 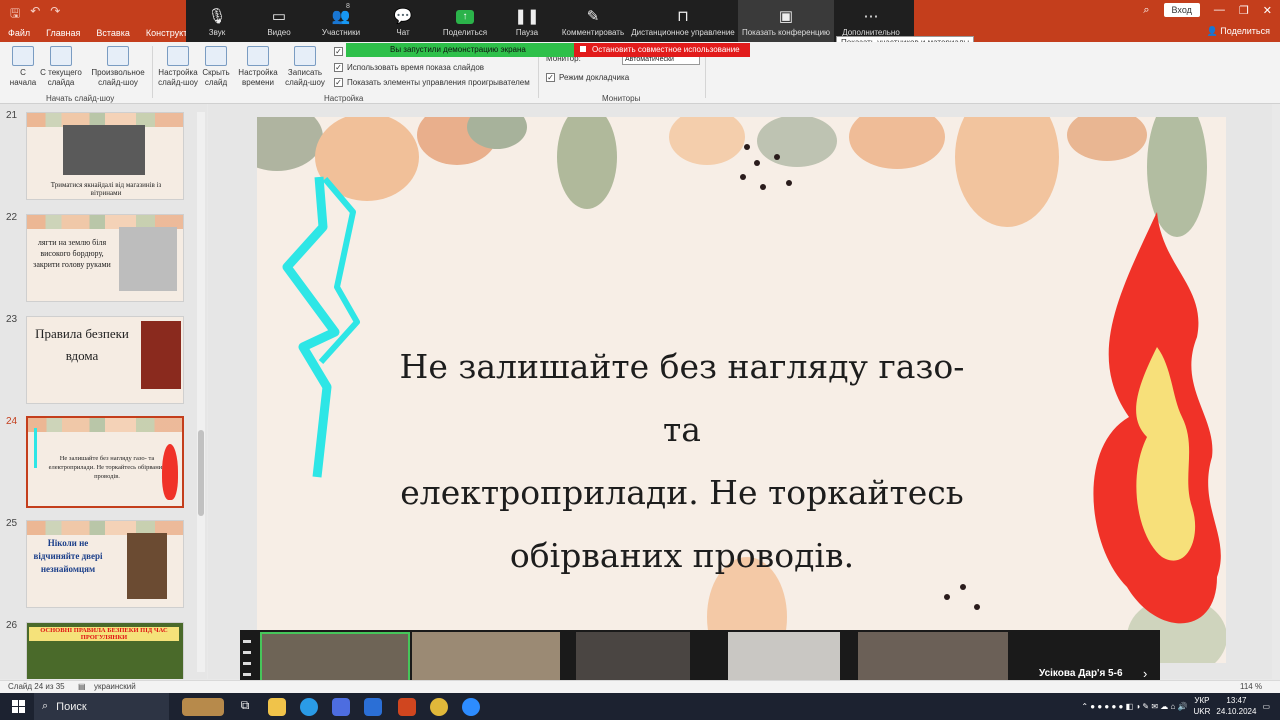 I want to click on rehearse-timings-button: Настройка времени, so click(x=258, y=67).